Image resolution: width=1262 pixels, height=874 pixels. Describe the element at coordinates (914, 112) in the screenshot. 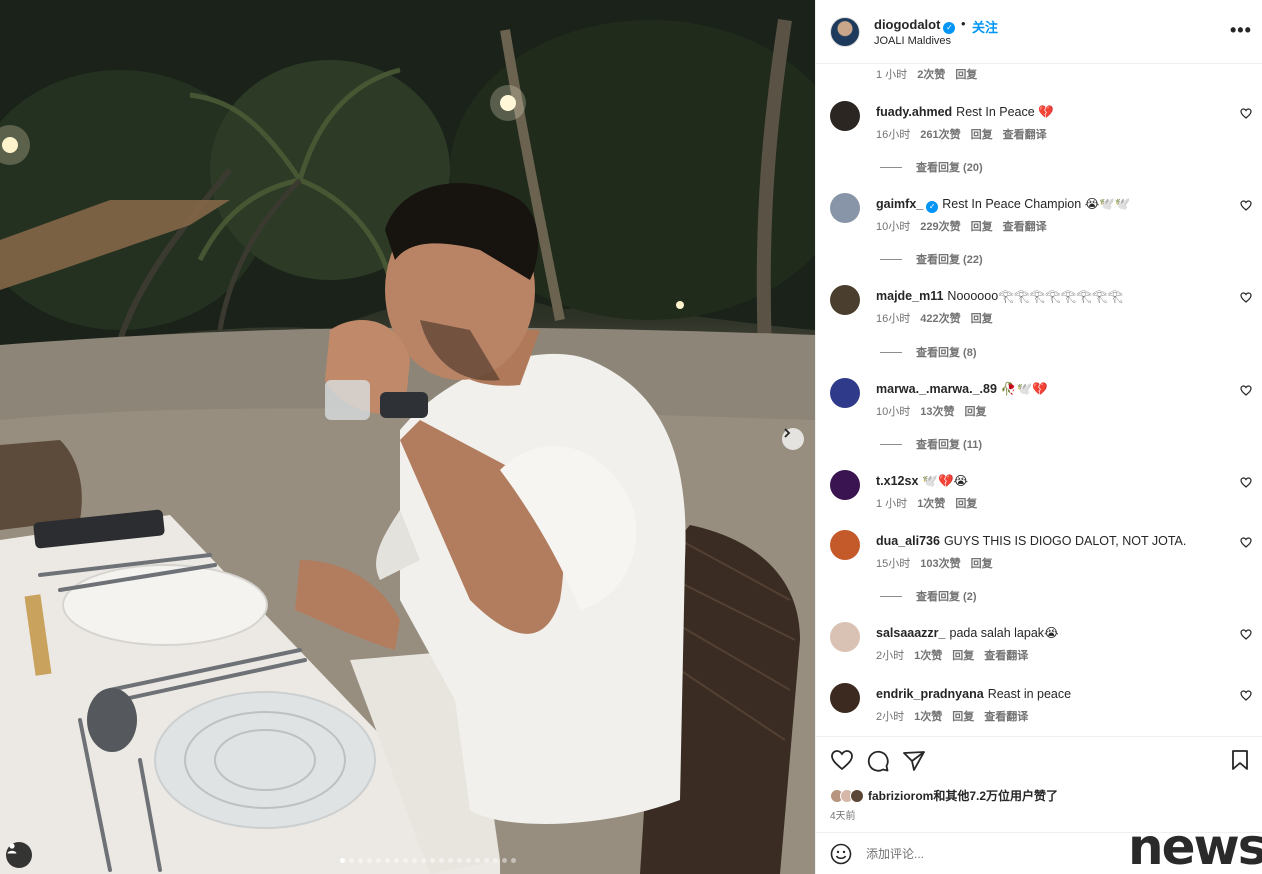

I see `commenter-username: fuady.ahmed` at that location.